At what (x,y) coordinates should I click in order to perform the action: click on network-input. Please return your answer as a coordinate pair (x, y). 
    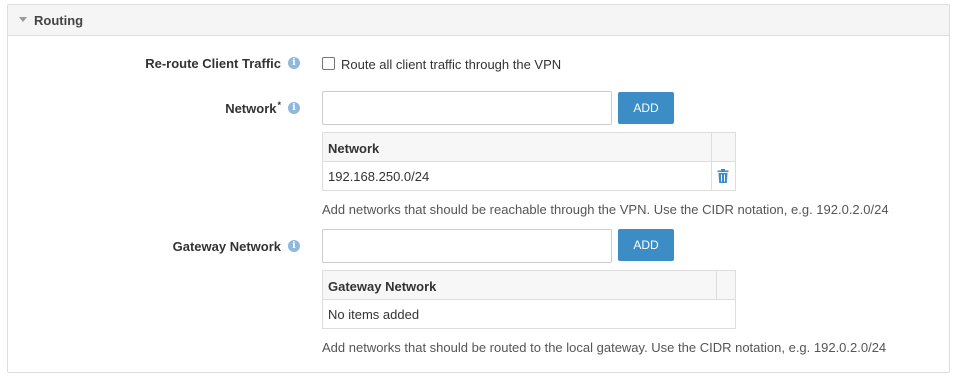
    Looking at the image, I should click on (467, 108).